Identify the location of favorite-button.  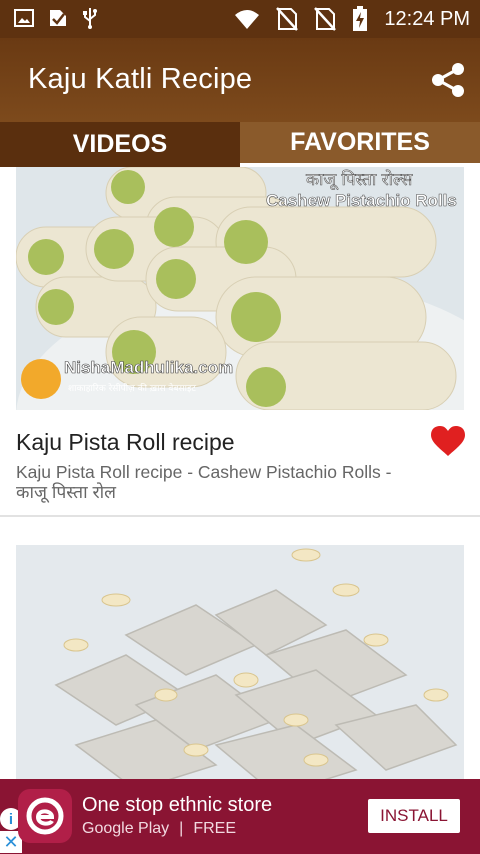
(450, 443).